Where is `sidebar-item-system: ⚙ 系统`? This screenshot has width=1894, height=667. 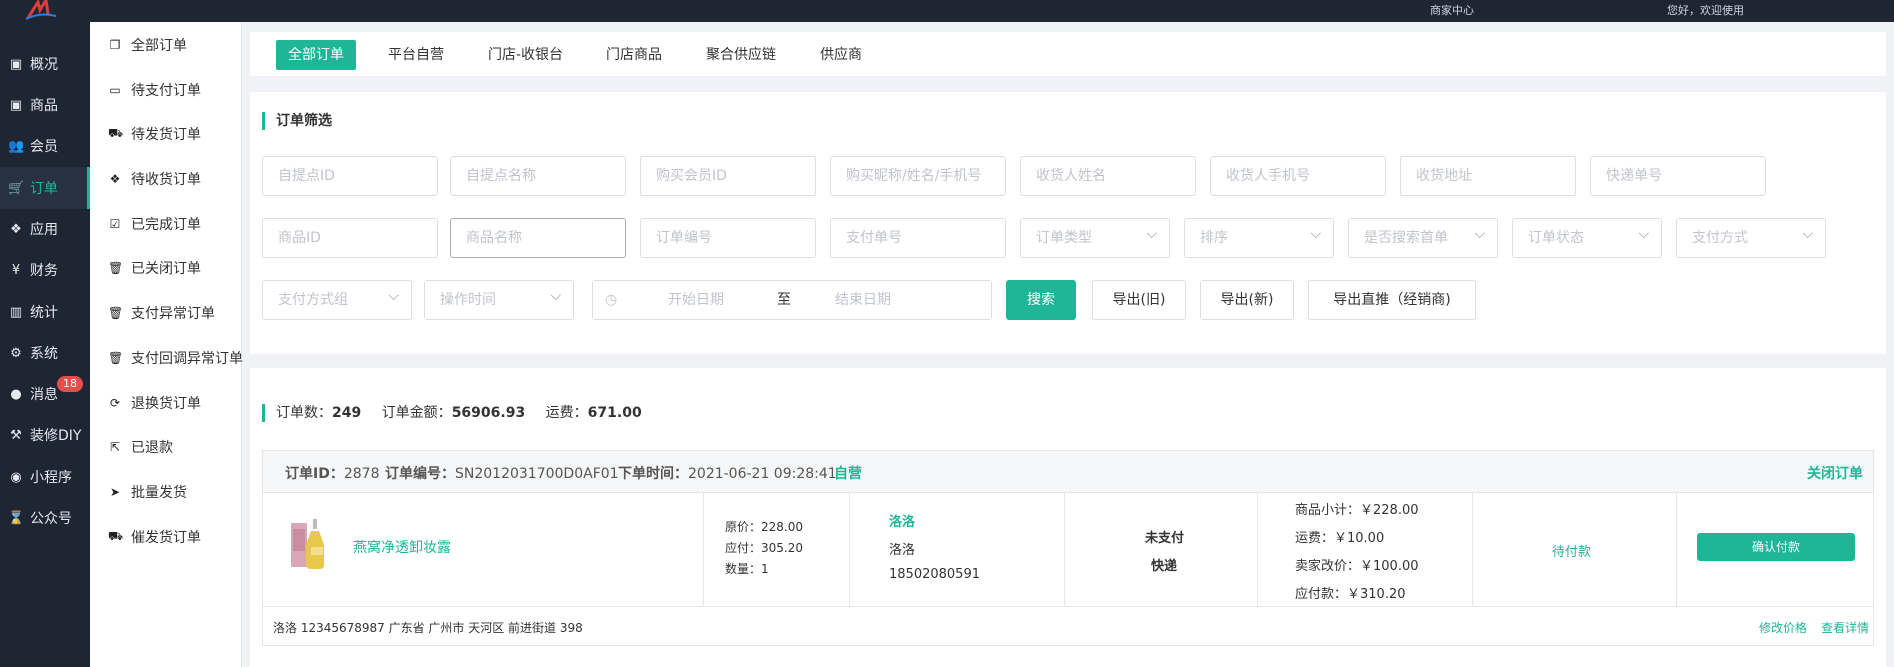
sidebar-item-system: ⚙ 系统 is located at coordinates (45, 353).